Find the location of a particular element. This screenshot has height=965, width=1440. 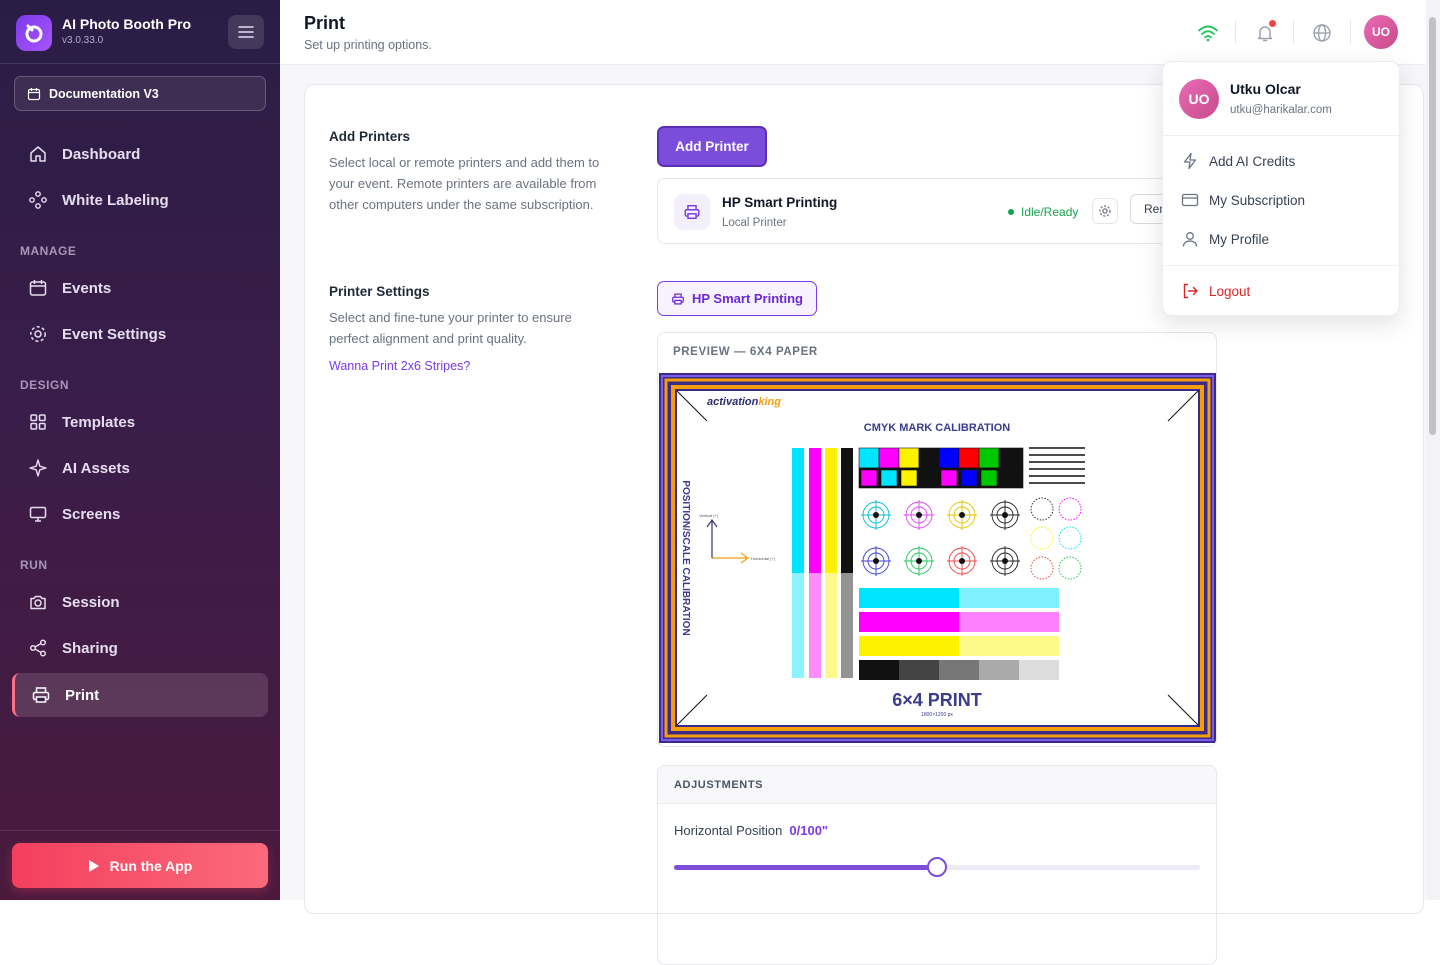

grid-icon is located at coordinates (38, 422).